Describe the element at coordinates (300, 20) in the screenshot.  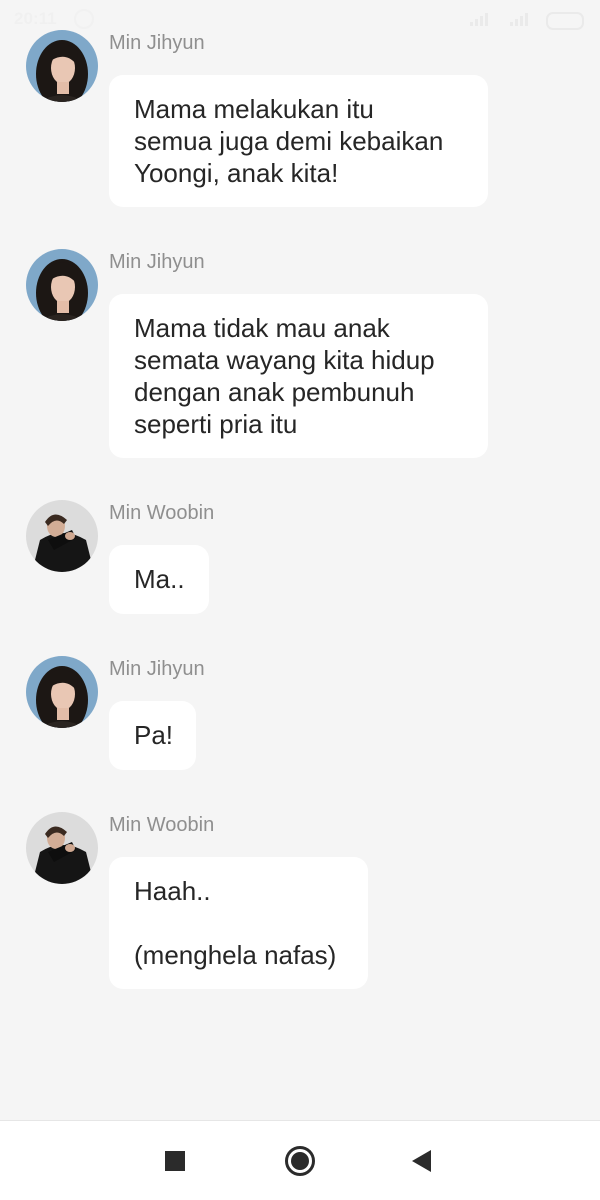
I see `status-bar: 20:11` at that location.